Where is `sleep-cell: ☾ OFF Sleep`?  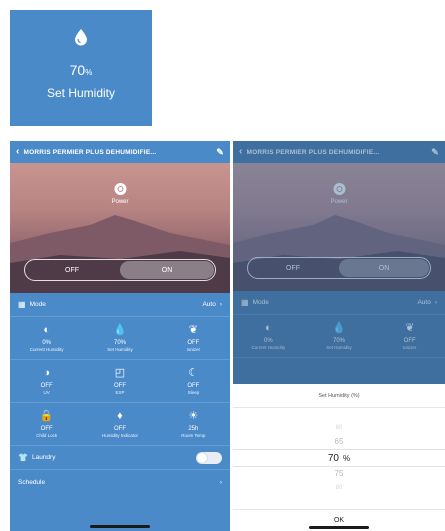 sleep-cell: ☾ OFF Sleep is located at coordinates (193, 381).